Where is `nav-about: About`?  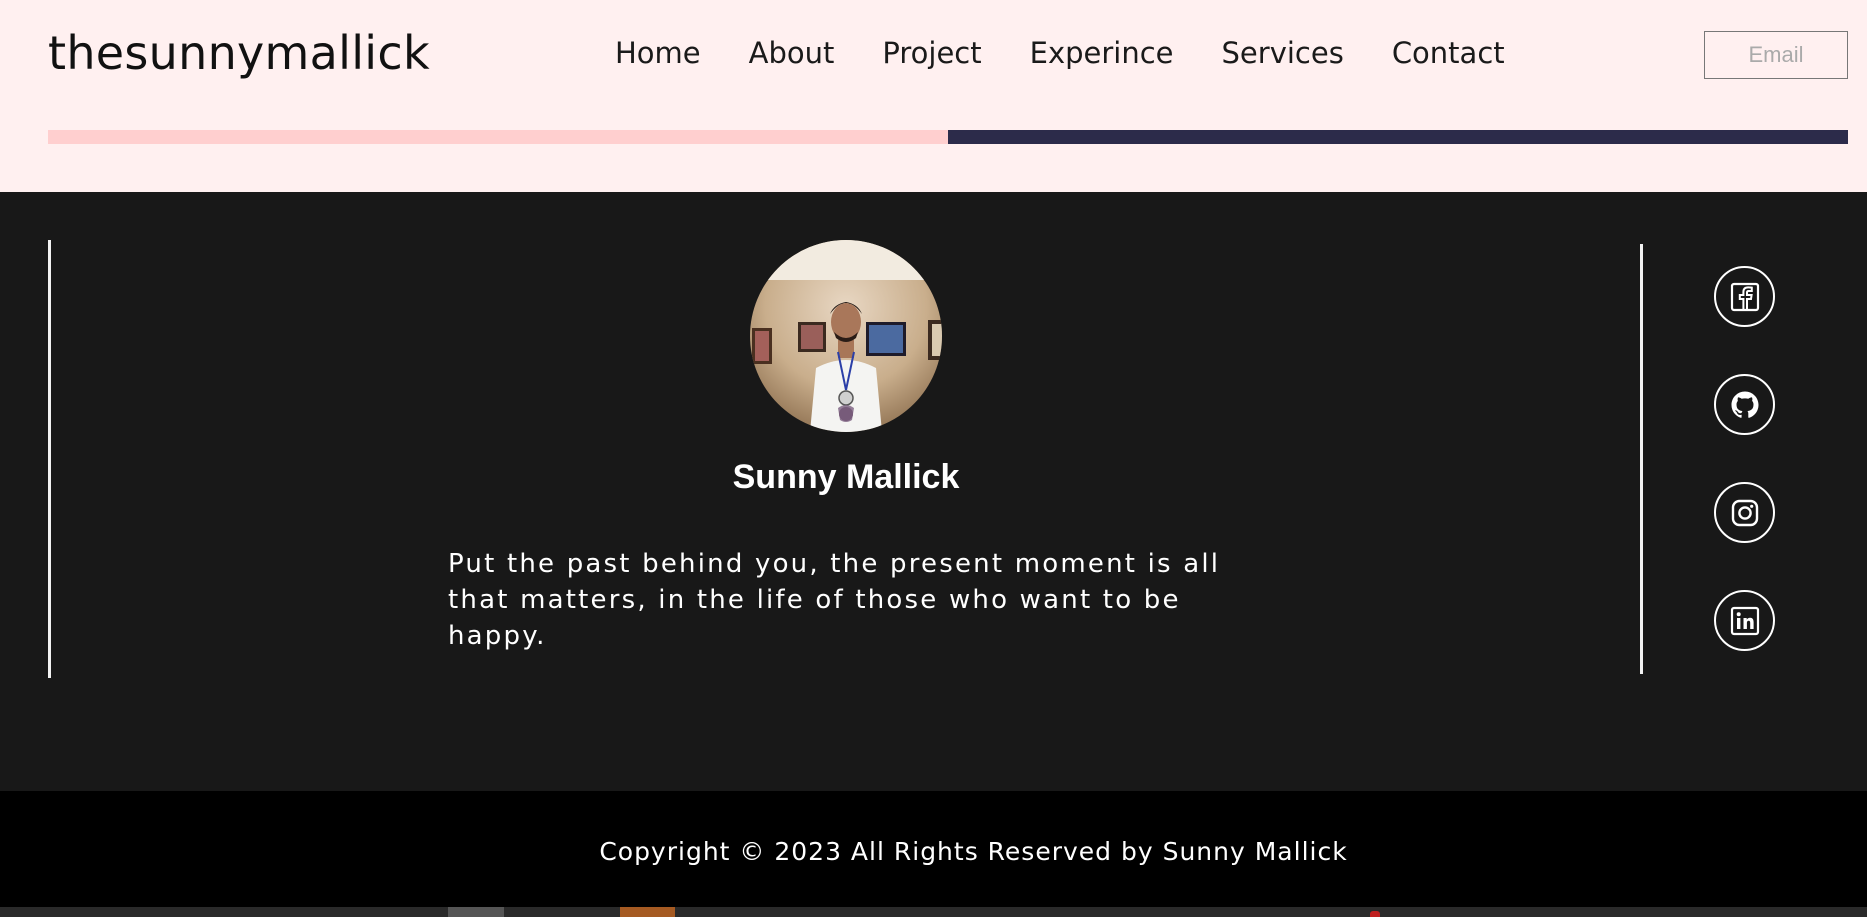 nav-about: About is located at coordinates (792, 53).